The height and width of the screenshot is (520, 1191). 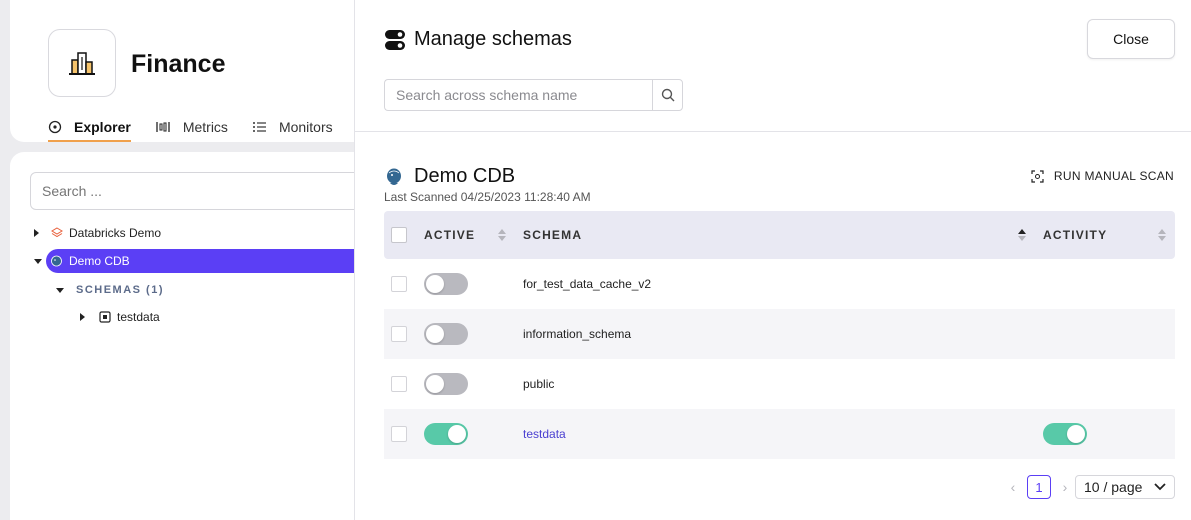 I want to click on drawer-title-text: Manage schemas, so click(x=493, y=39).